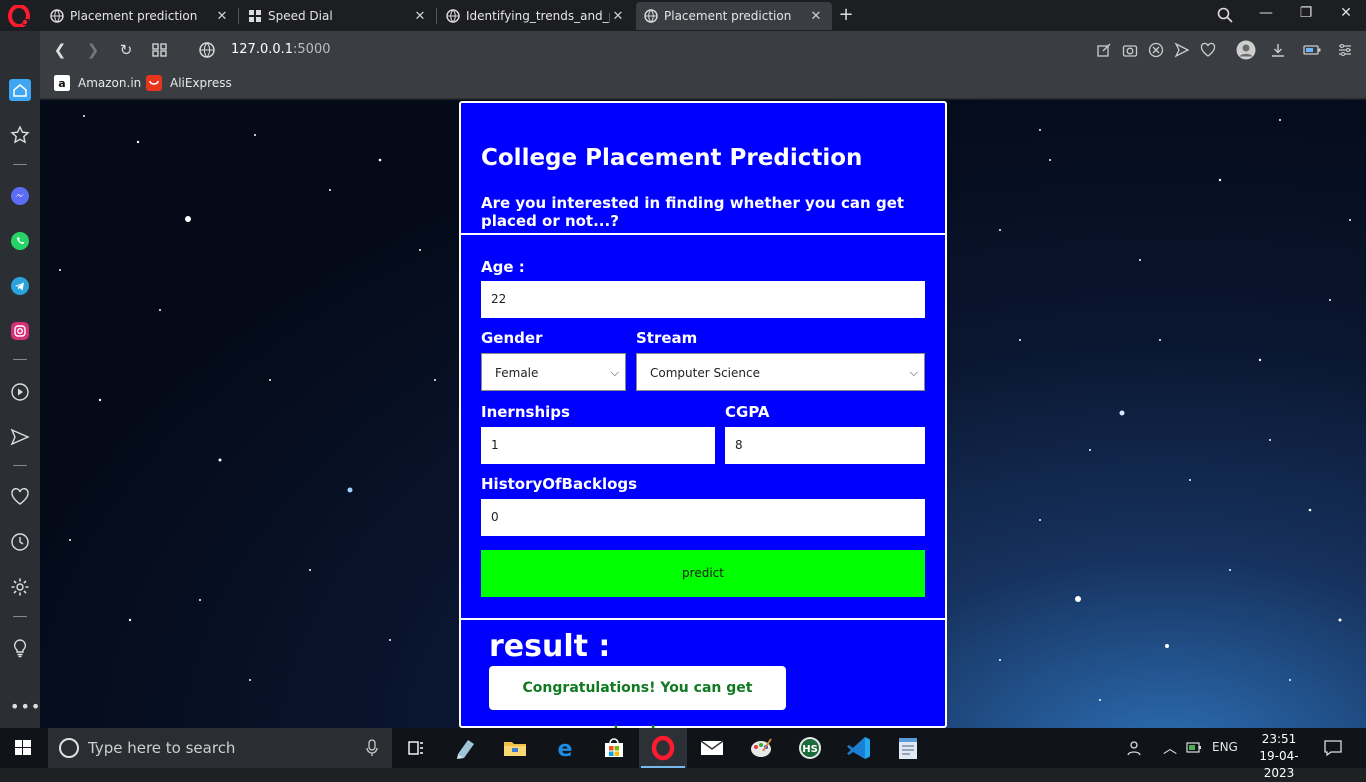 The height and width of the screenshot is (782, 1366). Describe the element at coordinates (20, 90) in the screenshot. I see `home-icon` at that location.